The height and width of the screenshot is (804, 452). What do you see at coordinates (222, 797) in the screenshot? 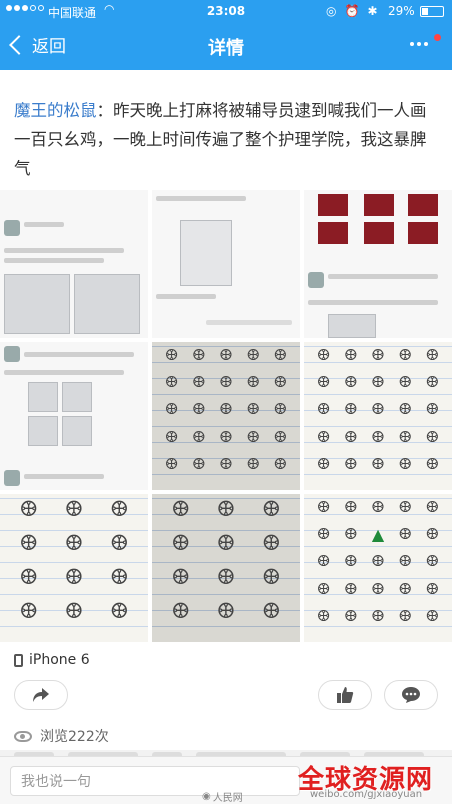
I see `watermark-people: ◉ 人民网` at bounding box center [222, 797].